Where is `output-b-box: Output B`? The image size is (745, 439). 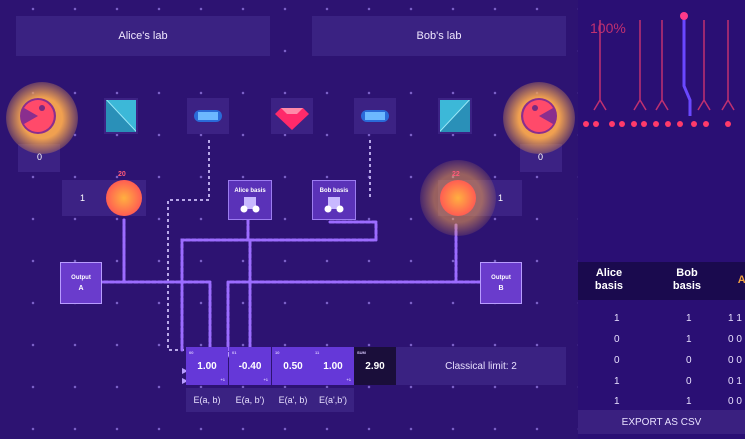
output-b-box: Output B is located at coordinates (501, 283).